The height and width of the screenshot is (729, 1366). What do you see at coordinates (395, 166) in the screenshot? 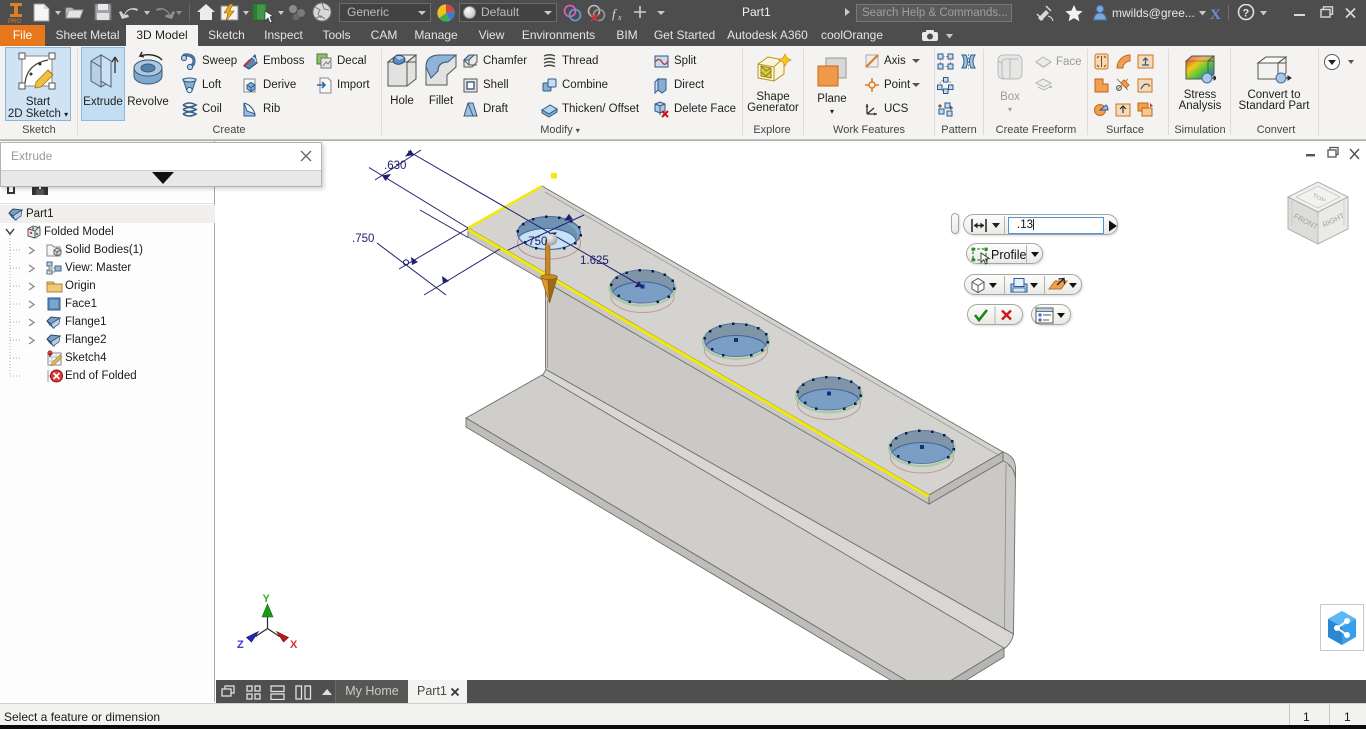
I see `svg-text: .630` at bounding box center [395, 166].